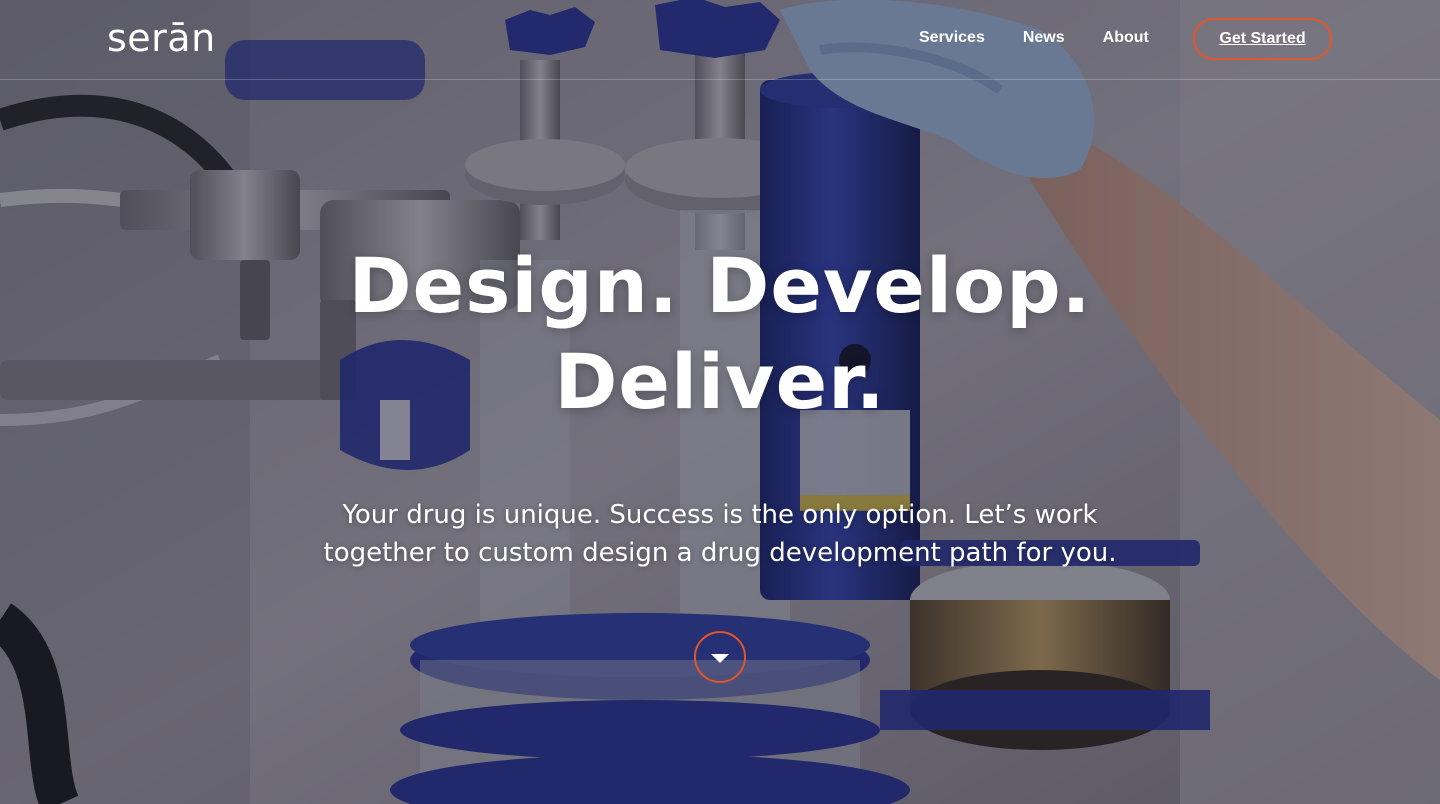 This screenshot has height=804, width=1440. I want to click on chevron-down-icon, so click(720, 658).